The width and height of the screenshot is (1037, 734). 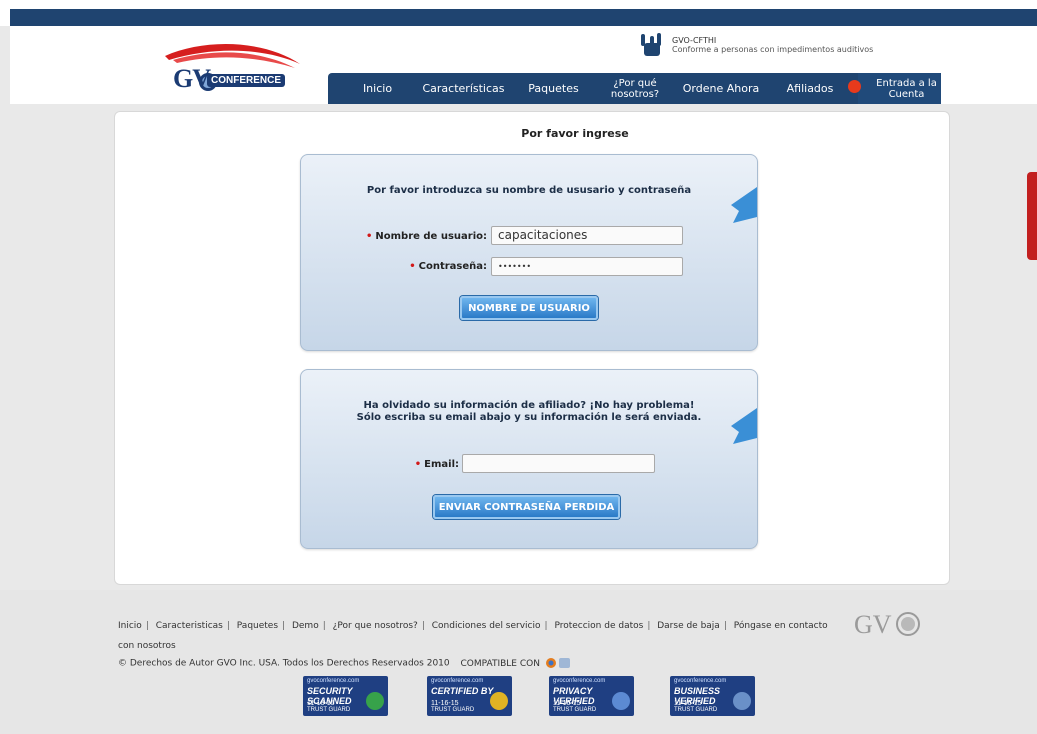 What do you see at coordinates (529, 308) in the screenshot?
I see `login-submit-button: NOMBRE DE USUARIO` at bounding box center [529, 308].